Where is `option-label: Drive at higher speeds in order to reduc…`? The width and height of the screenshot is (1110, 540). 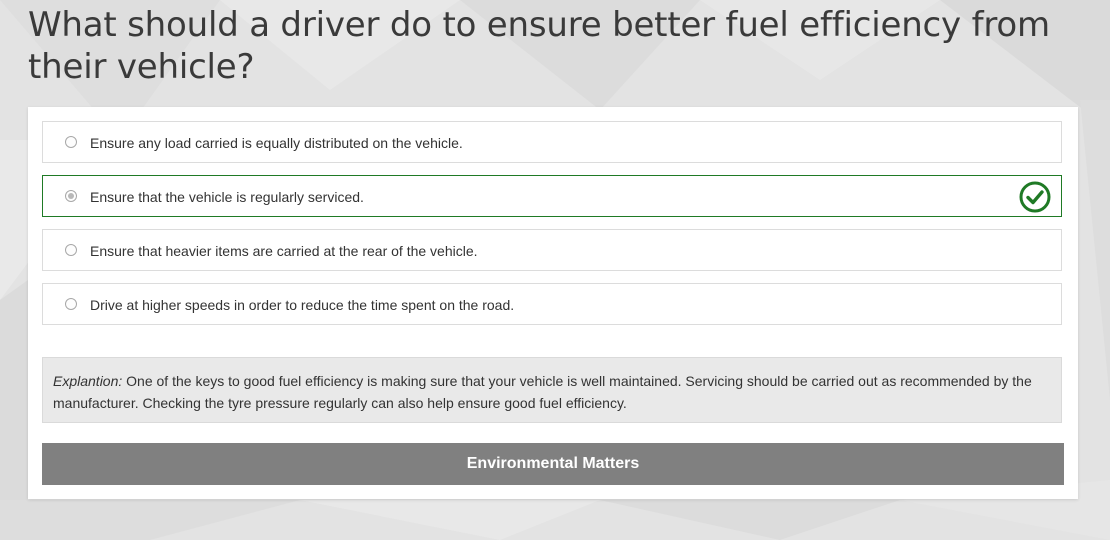 option-label: Drive at higher speeds in order to reduc… is located at coordinates (302, 305).